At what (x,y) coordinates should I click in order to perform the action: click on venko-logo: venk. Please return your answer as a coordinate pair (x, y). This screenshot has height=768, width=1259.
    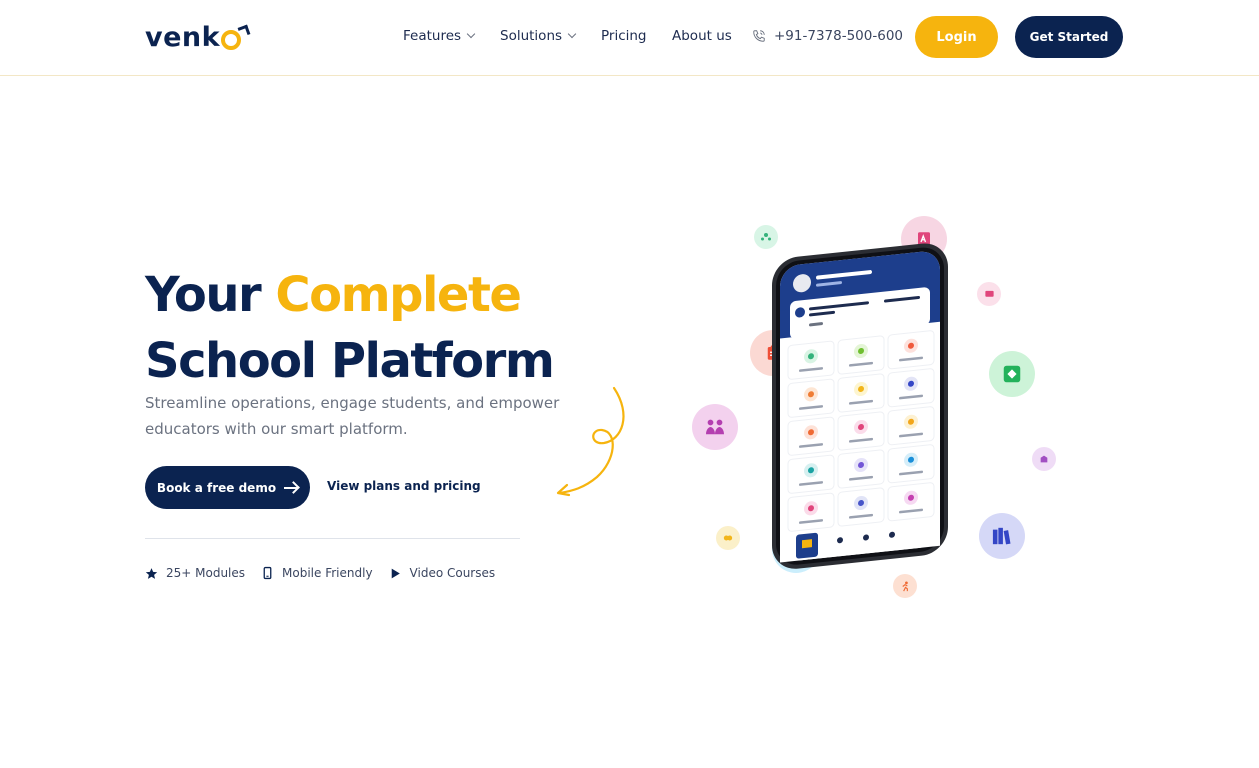
    Looking at the image, I should click on (198, 37).